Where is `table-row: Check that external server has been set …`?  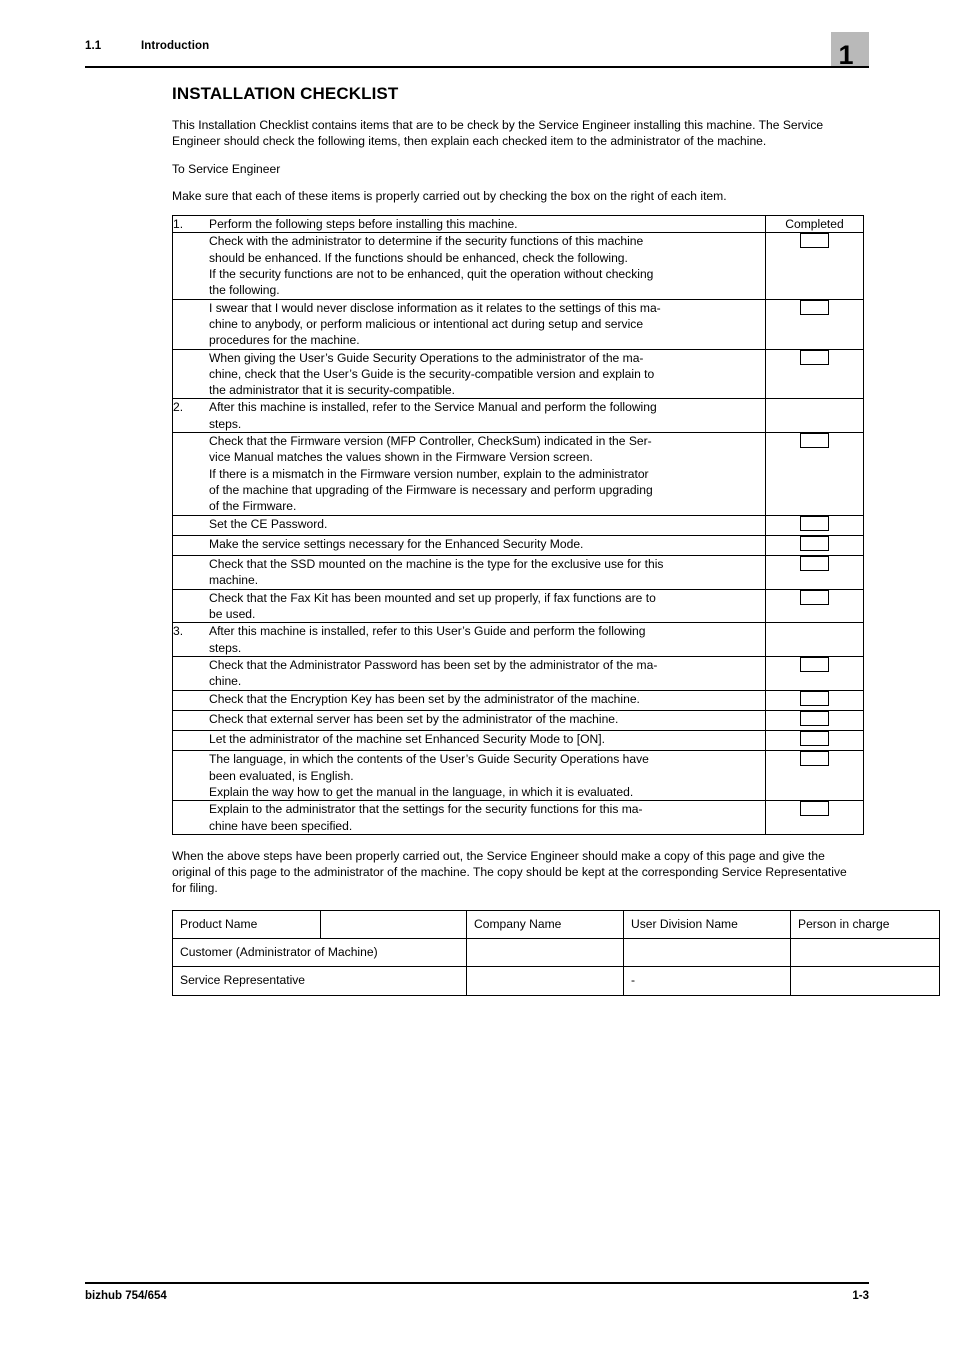 table-row: Check that external server has been set … is located at coordinates (518, 720).